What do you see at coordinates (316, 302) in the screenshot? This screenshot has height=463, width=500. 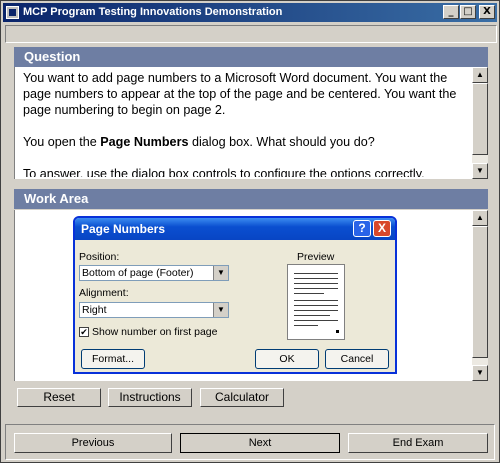 I see `preview-page` at bounding box center [316, 302].